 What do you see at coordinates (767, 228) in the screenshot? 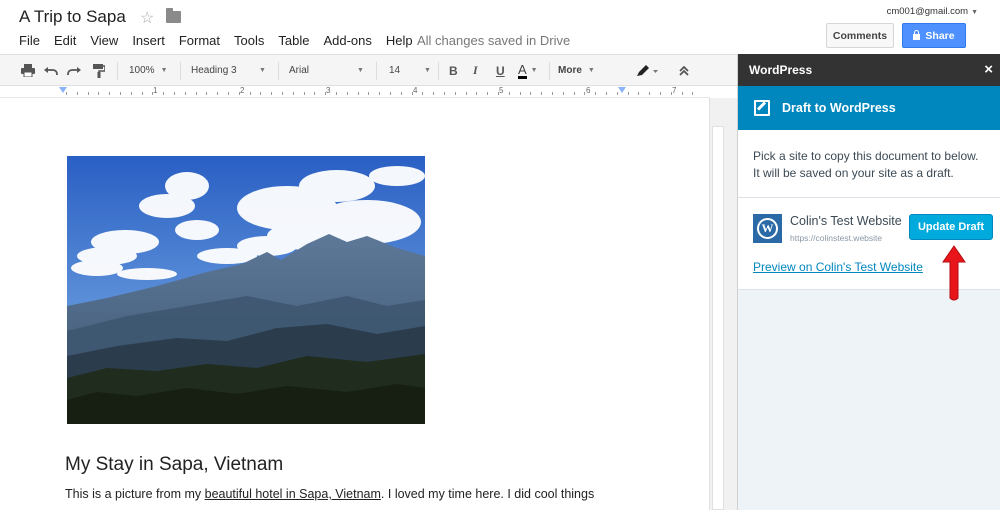
I see `wordpress-logo-icon: W` at bounding box center [767, 228].